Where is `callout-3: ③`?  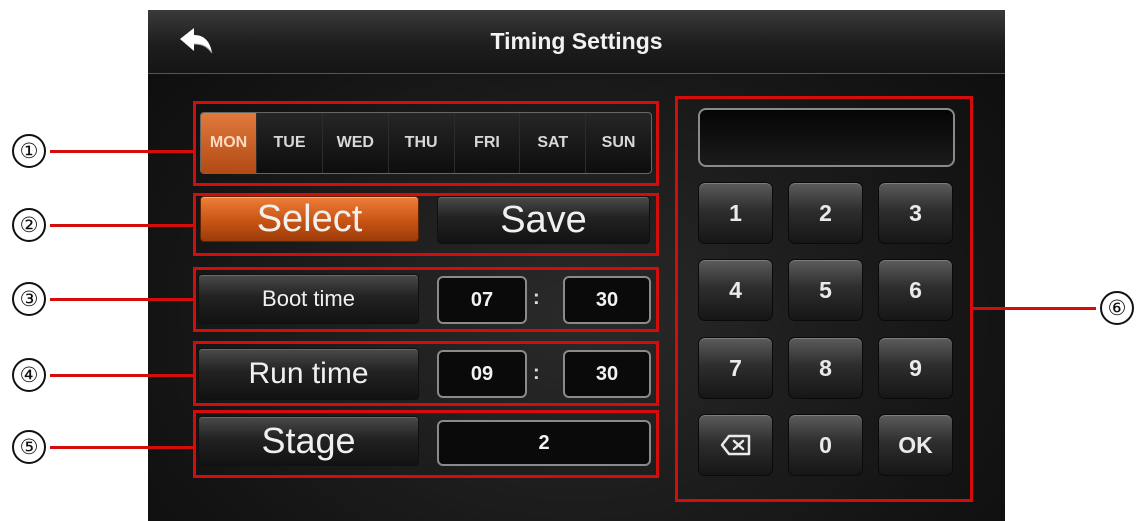
callout-3: ③ is located at coordinates (29, 299).